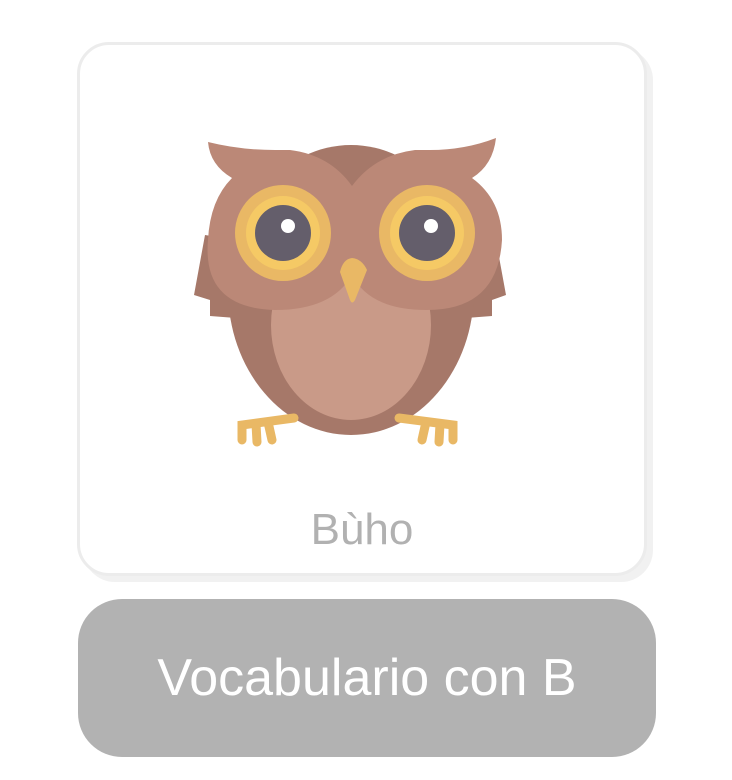 The width and height of the screenshot is (732, 780). Describe the element at coordinates (427, 233) in the screenshot. I see `right-eye` at that location.